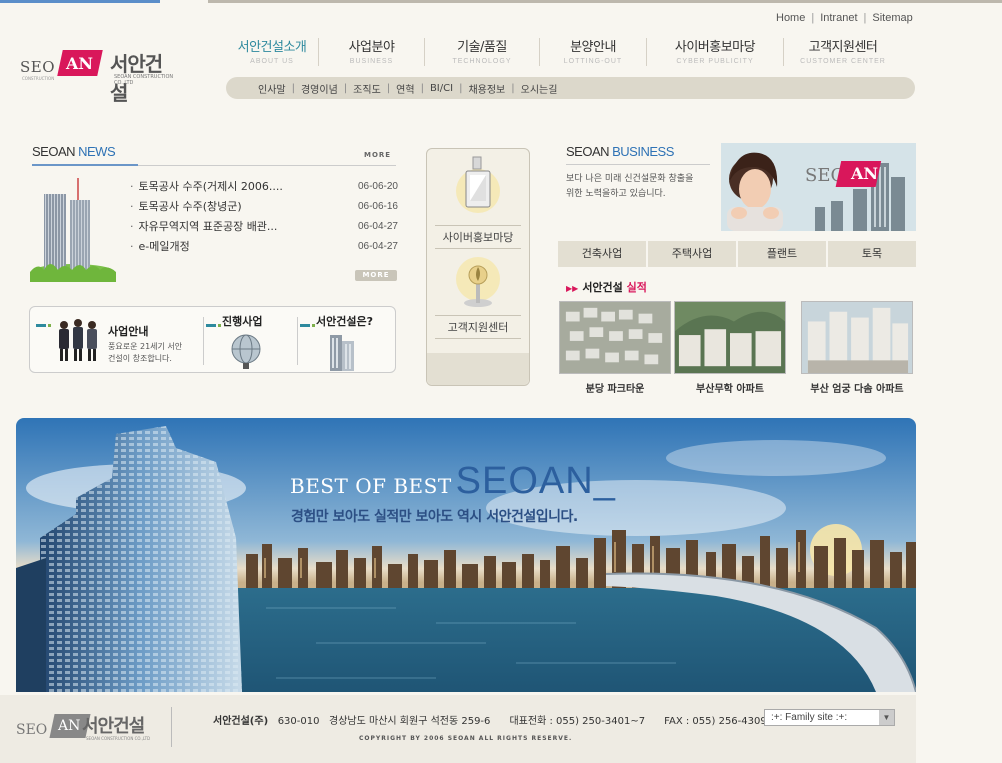  I want to click on news-row: 토목공사 수주(창녕군) 06-06-16, so click(264, 206).